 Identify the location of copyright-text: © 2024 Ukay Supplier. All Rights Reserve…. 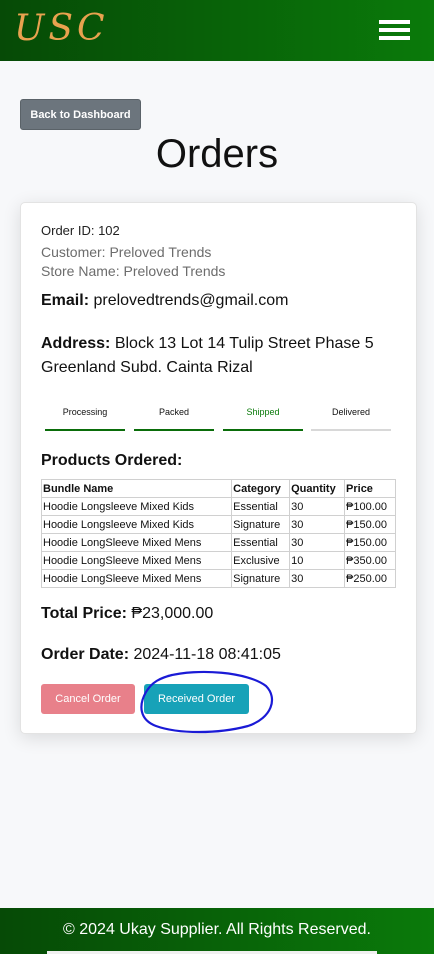
(217, 929).